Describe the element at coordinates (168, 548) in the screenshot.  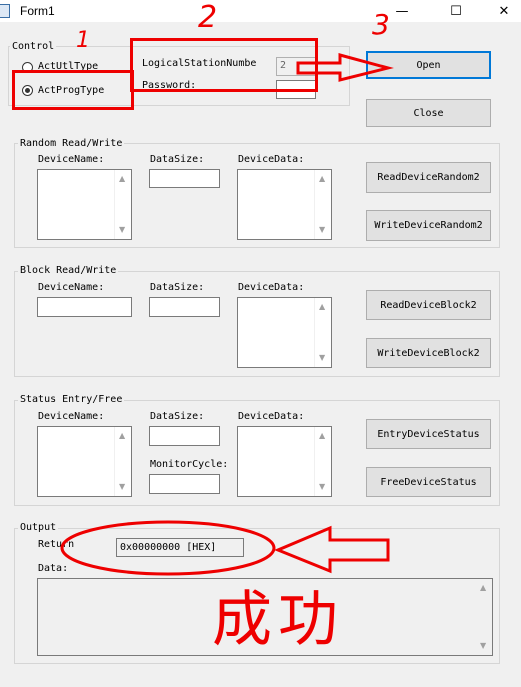
I see `annotation-ellipse-return` at that location.